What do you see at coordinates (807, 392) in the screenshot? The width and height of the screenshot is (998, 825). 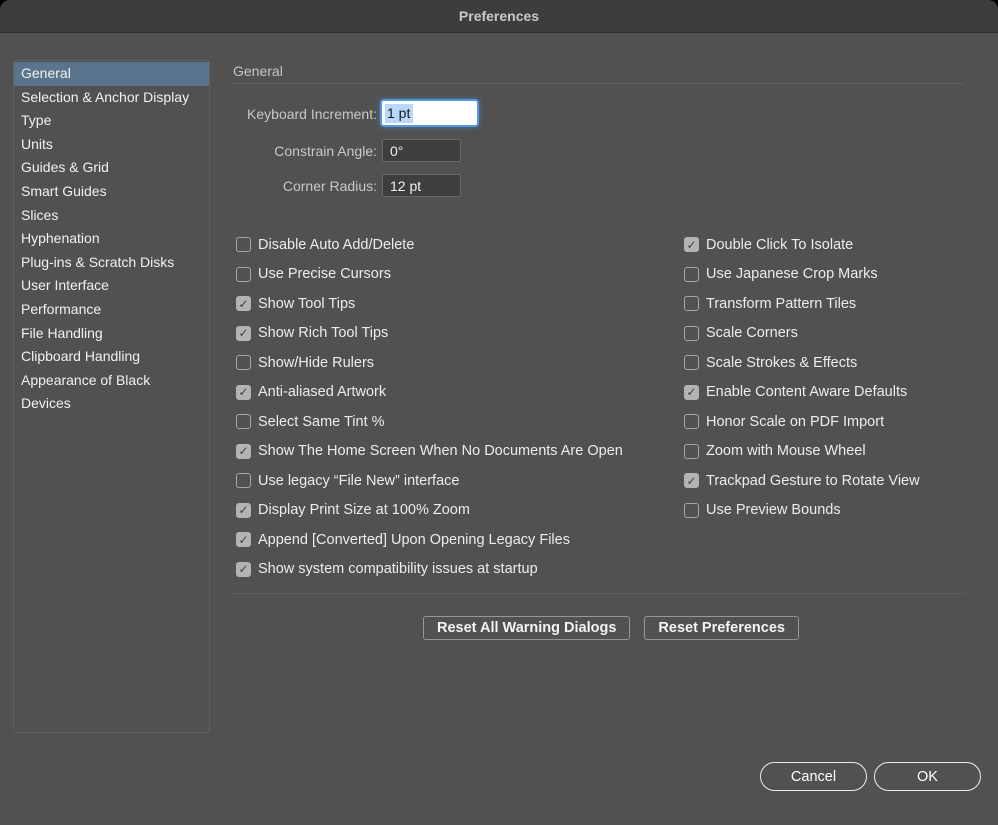 I see `checkbox-label: Enable Content Aware Defaults` at bounding box center [807, 392].